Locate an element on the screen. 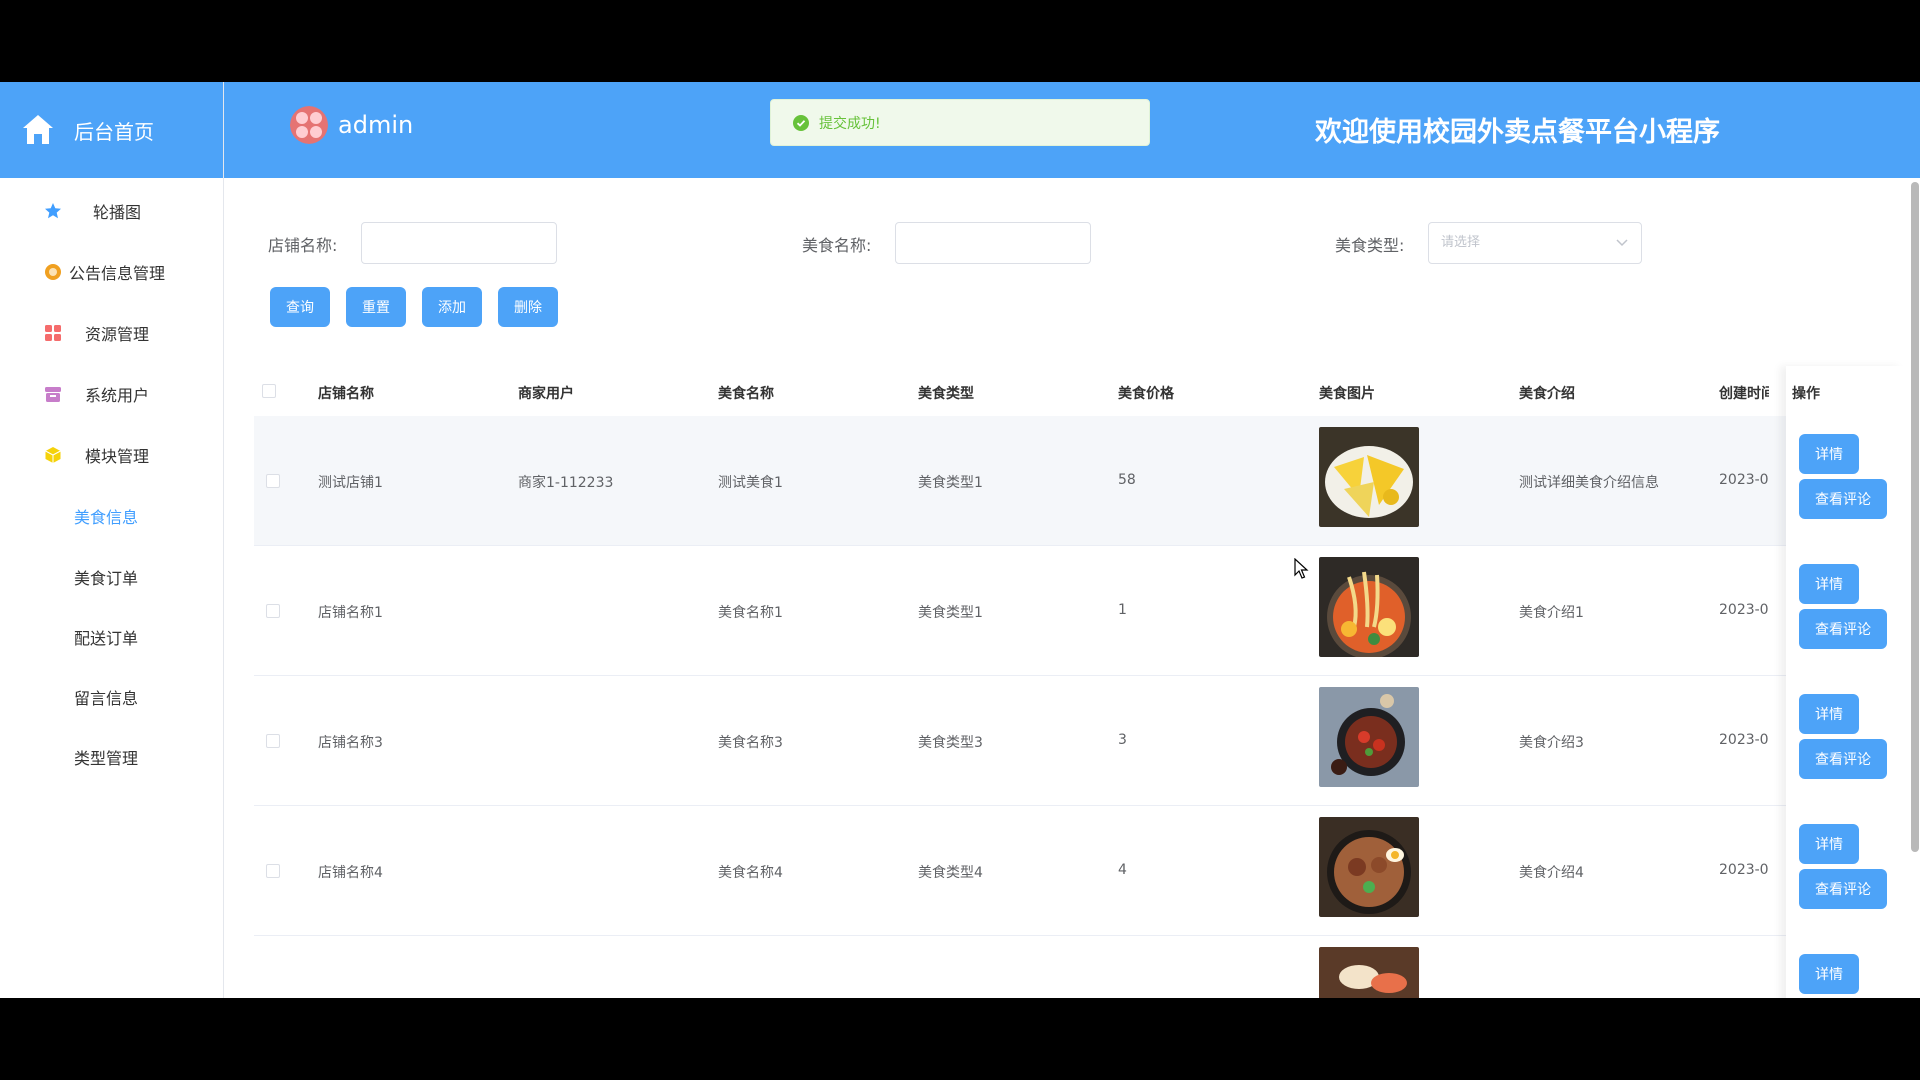  cell-merchant: 商家1-112233 is located at coordinates (566, 483).